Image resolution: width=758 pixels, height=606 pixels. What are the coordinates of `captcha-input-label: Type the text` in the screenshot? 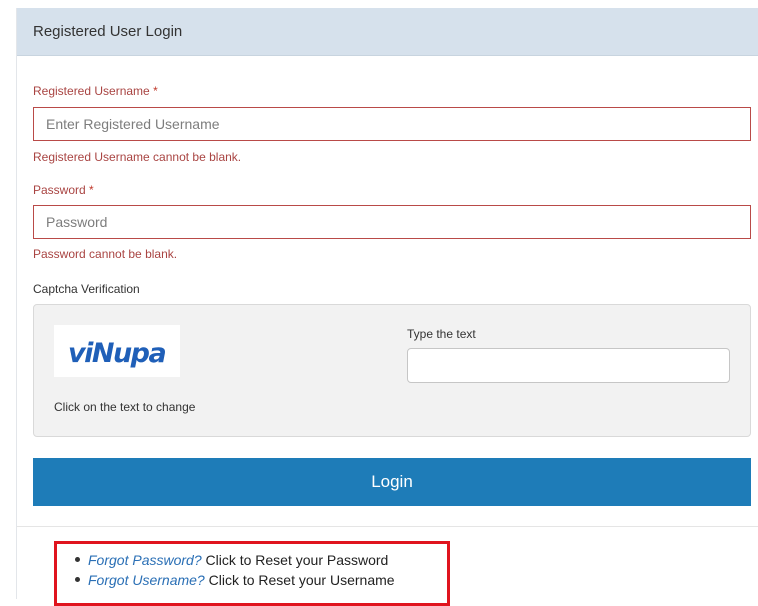 It's located at (441, 334).